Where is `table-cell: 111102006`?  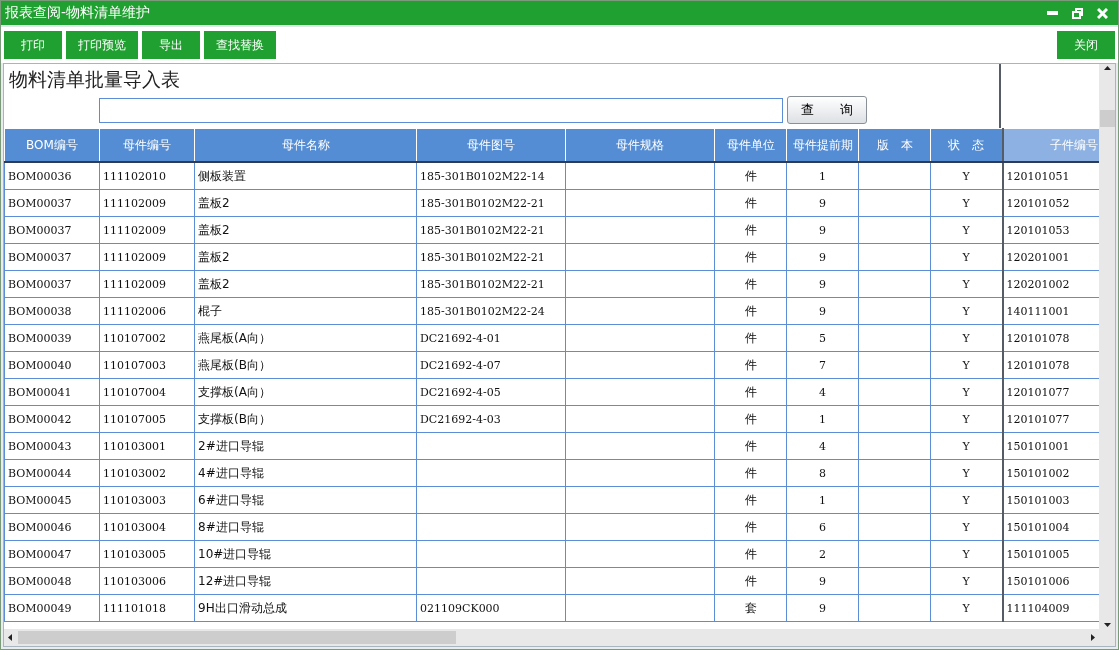
table-cell: 111102006 is located at coordinates (147, 311).